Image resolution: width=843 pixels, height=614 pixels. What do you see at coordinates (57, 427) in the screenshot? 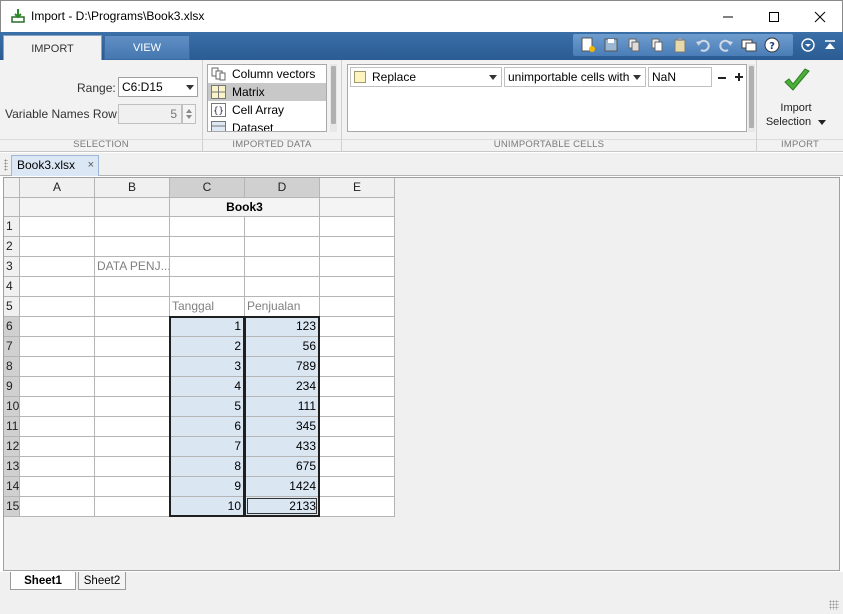
I see `cell-a11` at bounding box center [57, 427].